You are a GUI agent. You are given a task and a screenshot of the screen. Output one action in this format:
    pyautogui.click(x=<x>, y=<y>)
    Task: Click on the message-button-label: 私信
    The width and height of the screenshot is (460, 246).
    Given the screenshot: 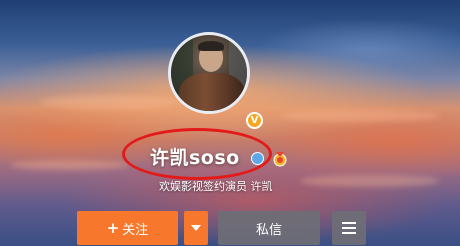 What is the action you would take?
    pyautogui.click(x=268, y=230)
    